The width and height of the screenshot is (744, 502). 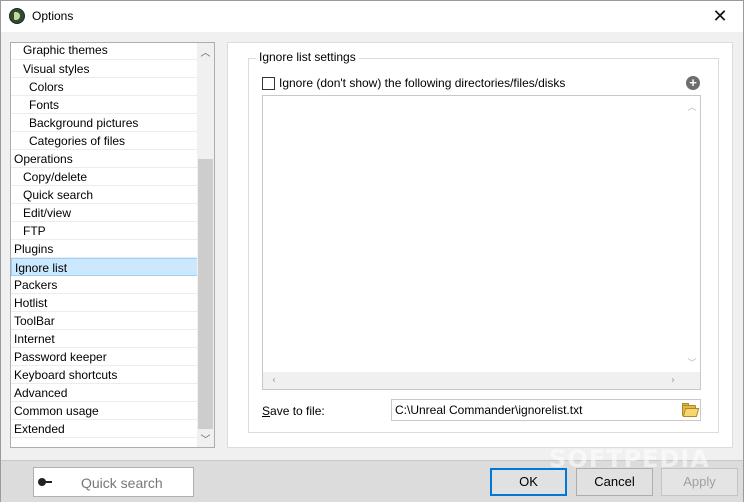 What do you see at coordinates (105, 321) in the screenshot?
I see `tree-item: ToolBar` at bounding box center [105, 321].